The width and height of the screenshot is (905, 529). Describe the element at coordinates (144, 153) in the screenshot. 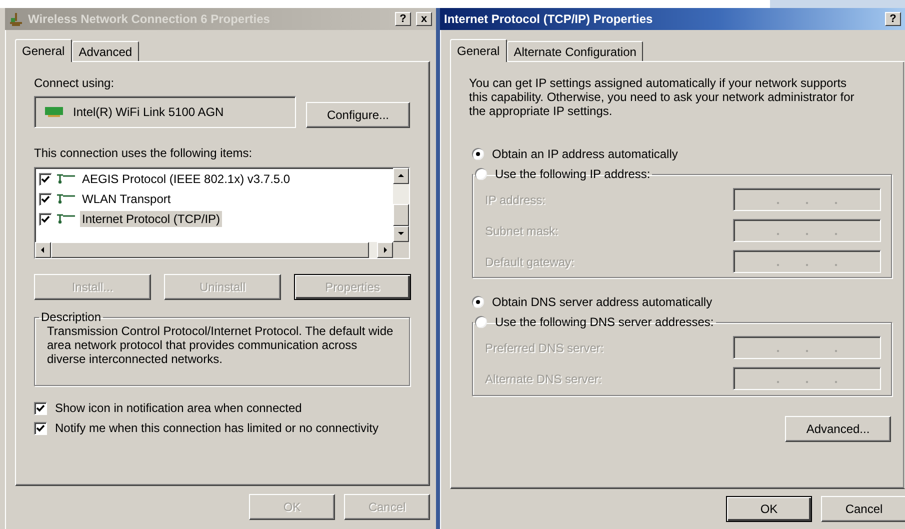

I see `items-label: This connection uses the following items:` at that location.